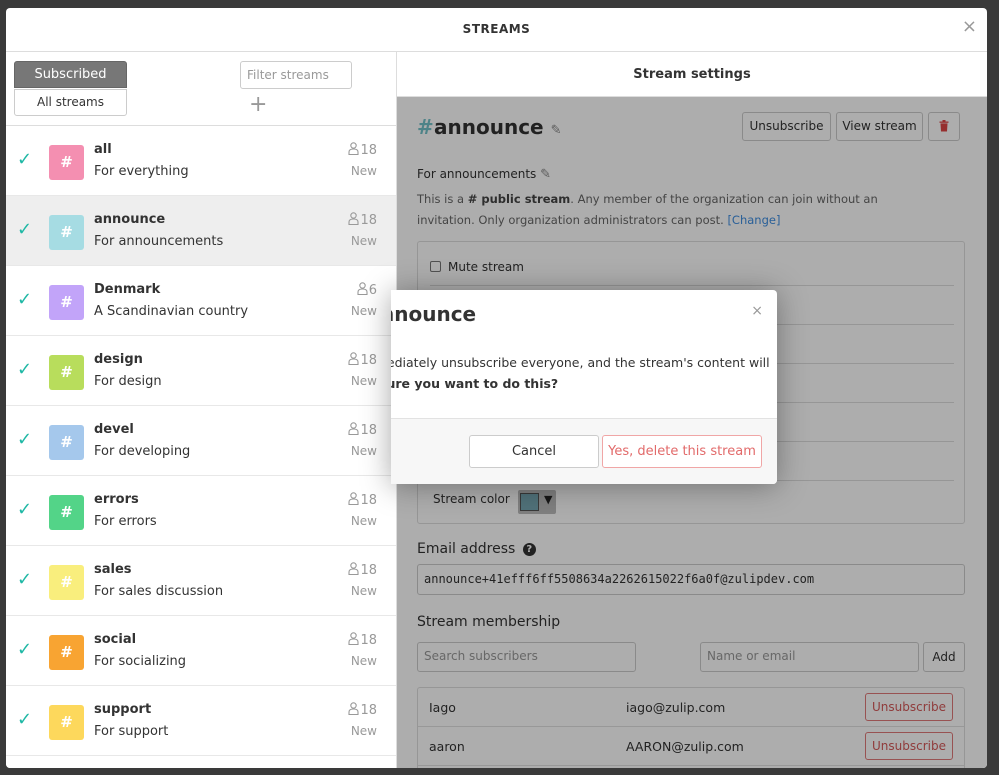  Describe the element at coordinates (171, 311) in the screenshot. I see `stream-description: A Scandinavian country` at that location.